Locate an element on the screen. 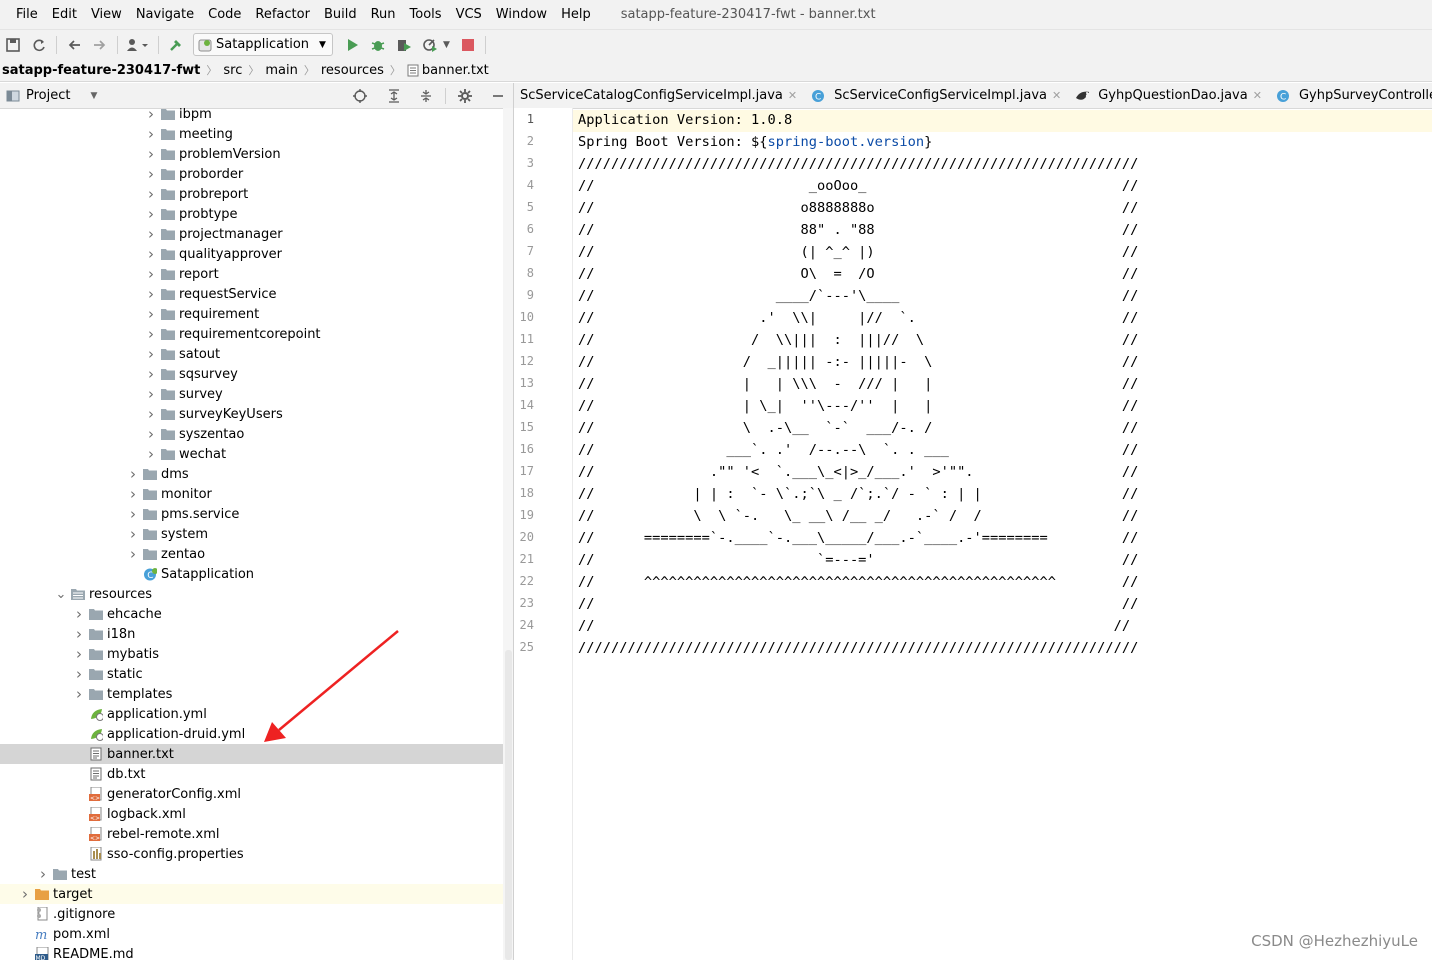  locate-file-icon is located at coordinates (360, 96).